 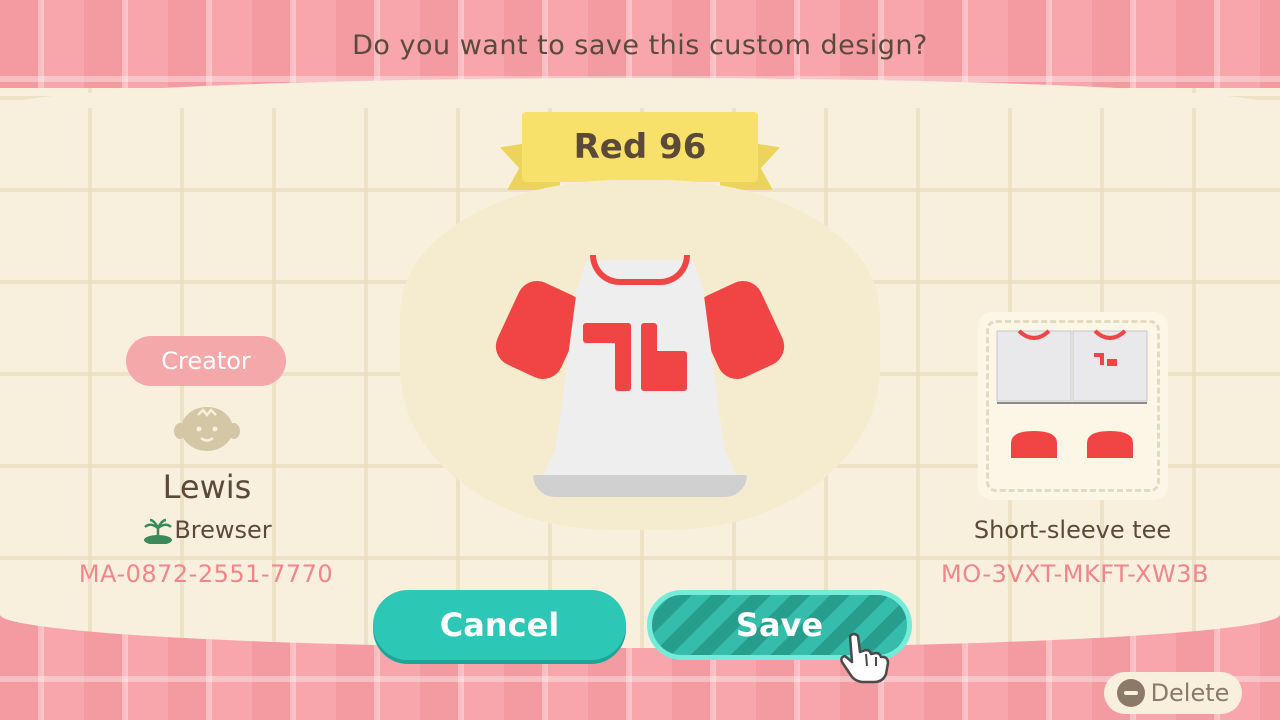 I want to click on island-name: Brewser, so click(x=223, y=530).